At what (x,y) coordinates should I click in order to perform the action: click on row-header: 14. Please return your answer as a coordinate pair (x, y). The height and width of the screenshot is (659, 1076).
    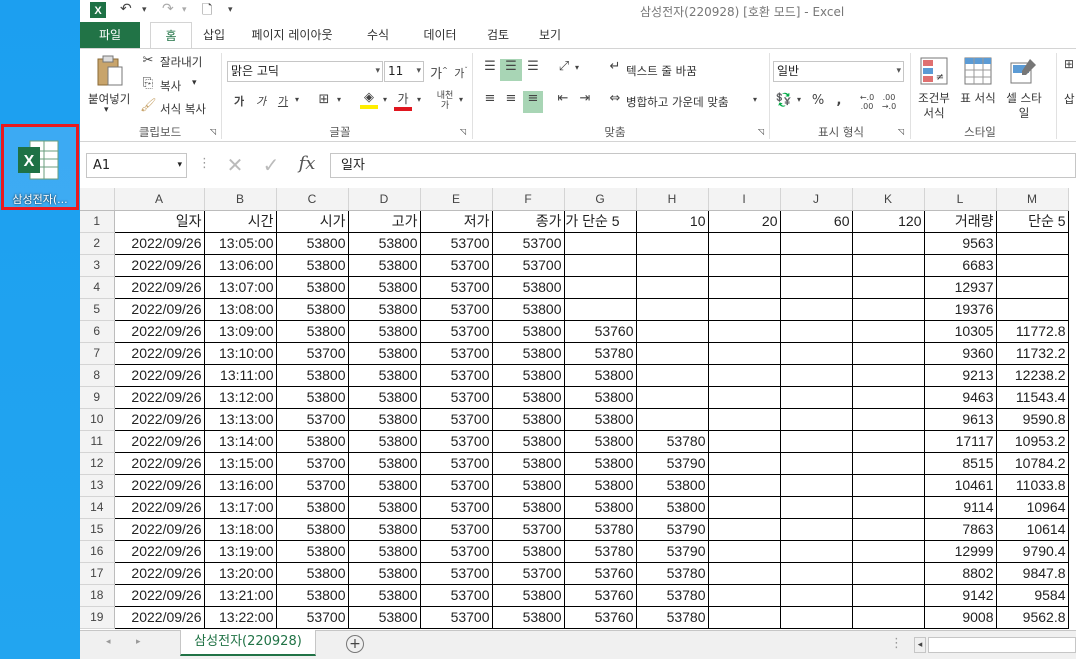
    Looking at the image, I should click on (97, 507).